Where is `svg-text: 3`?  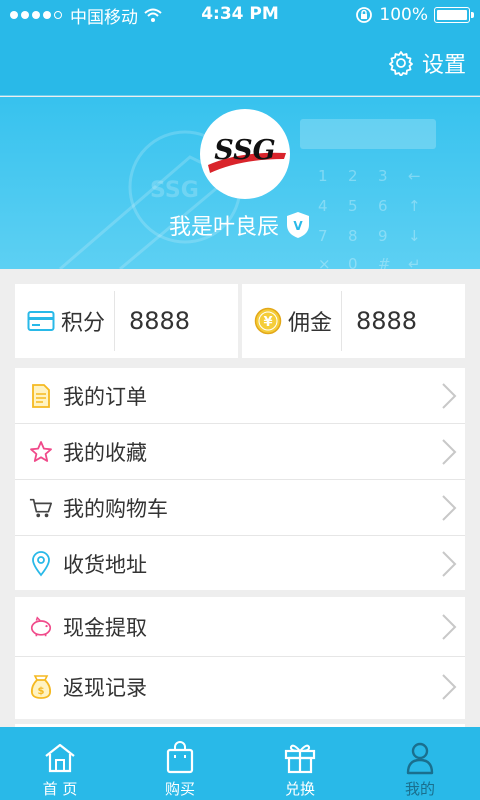
svg-text: 3 is located at coordinates (383, 176).